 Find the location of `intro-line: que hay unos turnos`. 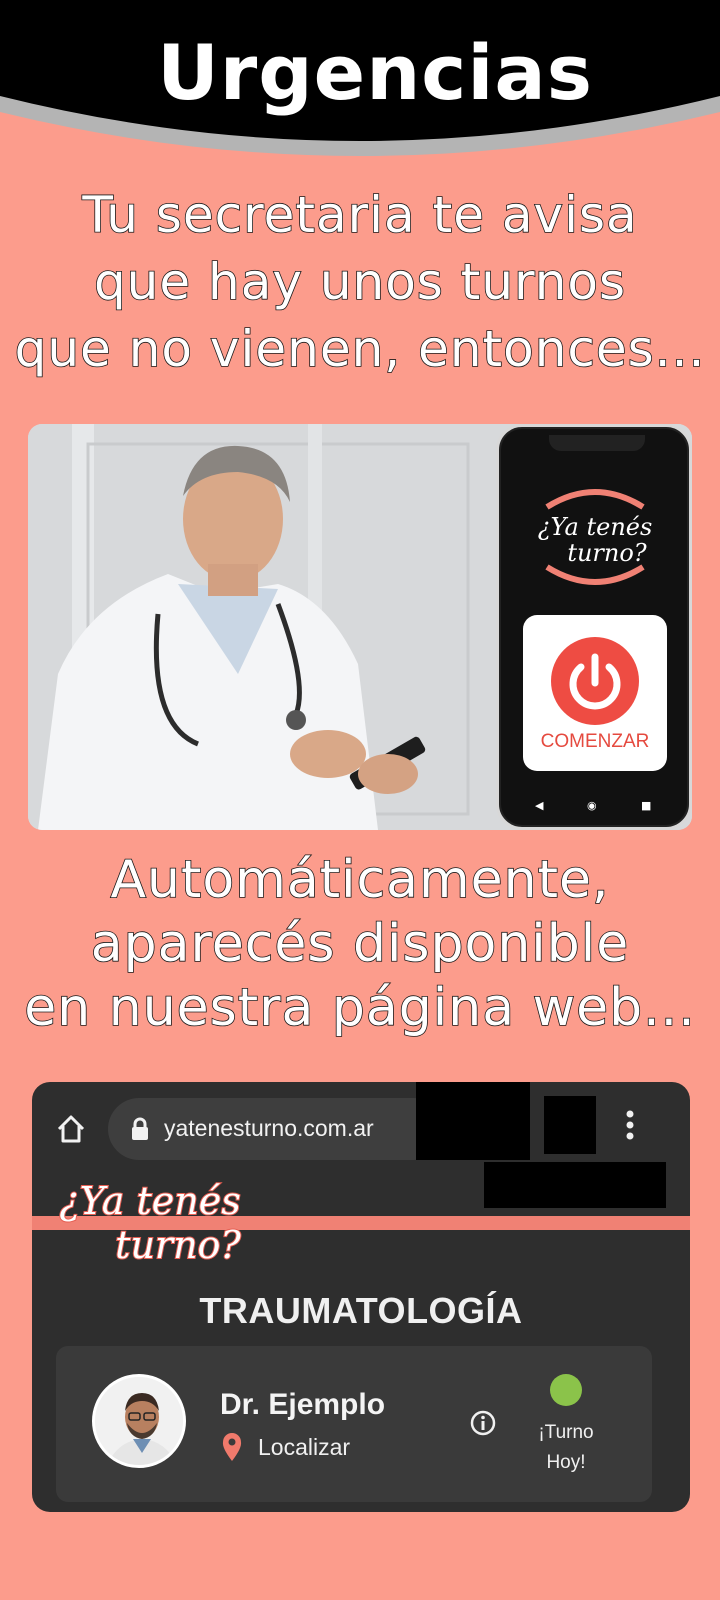

intro-line: que hay unos turnos is located at coordinates (360, 282).